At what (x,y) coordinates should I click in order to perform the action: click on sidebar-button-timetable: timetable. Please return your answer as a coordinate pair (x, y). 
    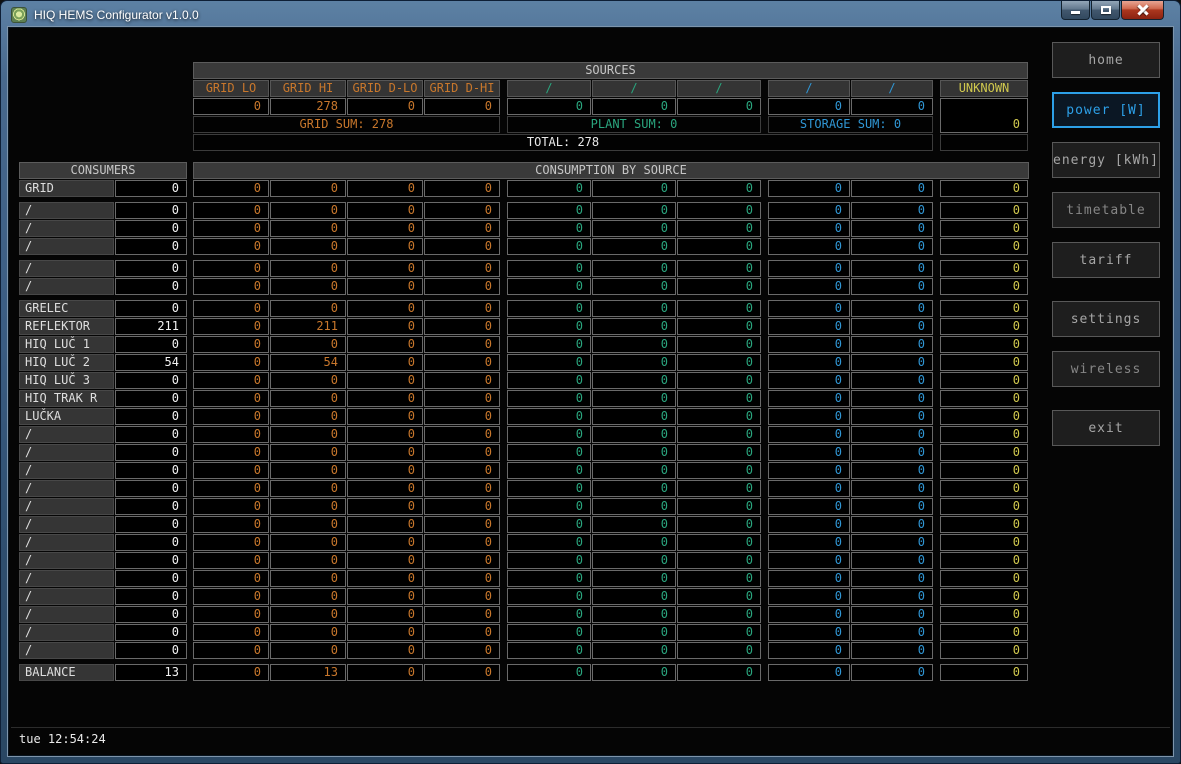
    Looking at the image, I should click on (1106, 210).